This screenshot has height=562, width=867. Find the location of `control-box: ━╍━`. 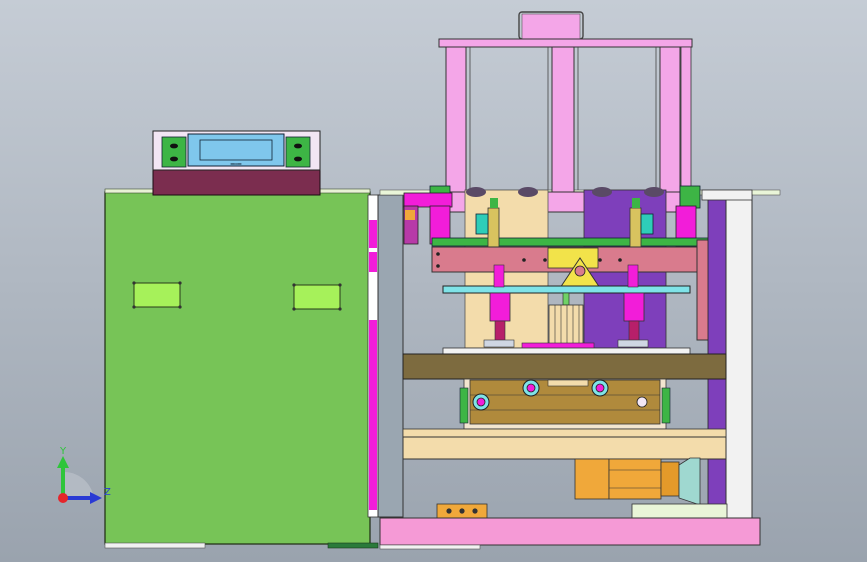

control-box: ━╍━ is located at coordinates (236, 163).